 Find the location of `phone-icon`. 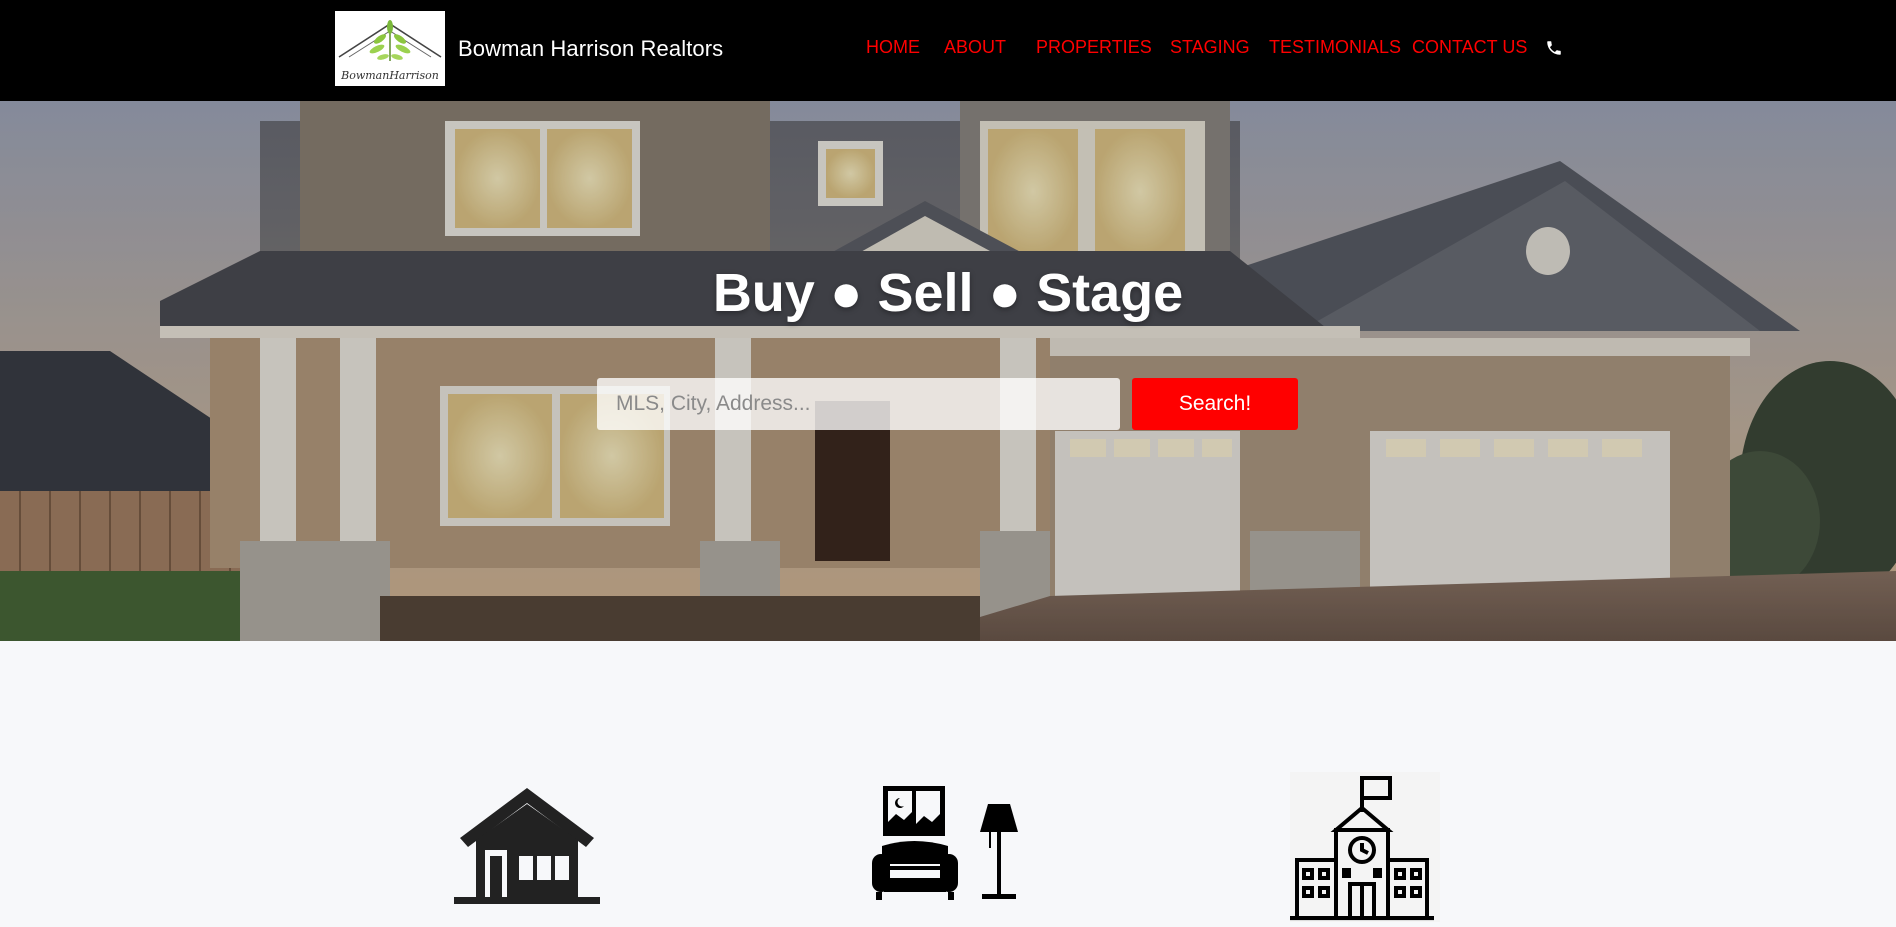

phone-icon is located at coordinates (1554, 48).